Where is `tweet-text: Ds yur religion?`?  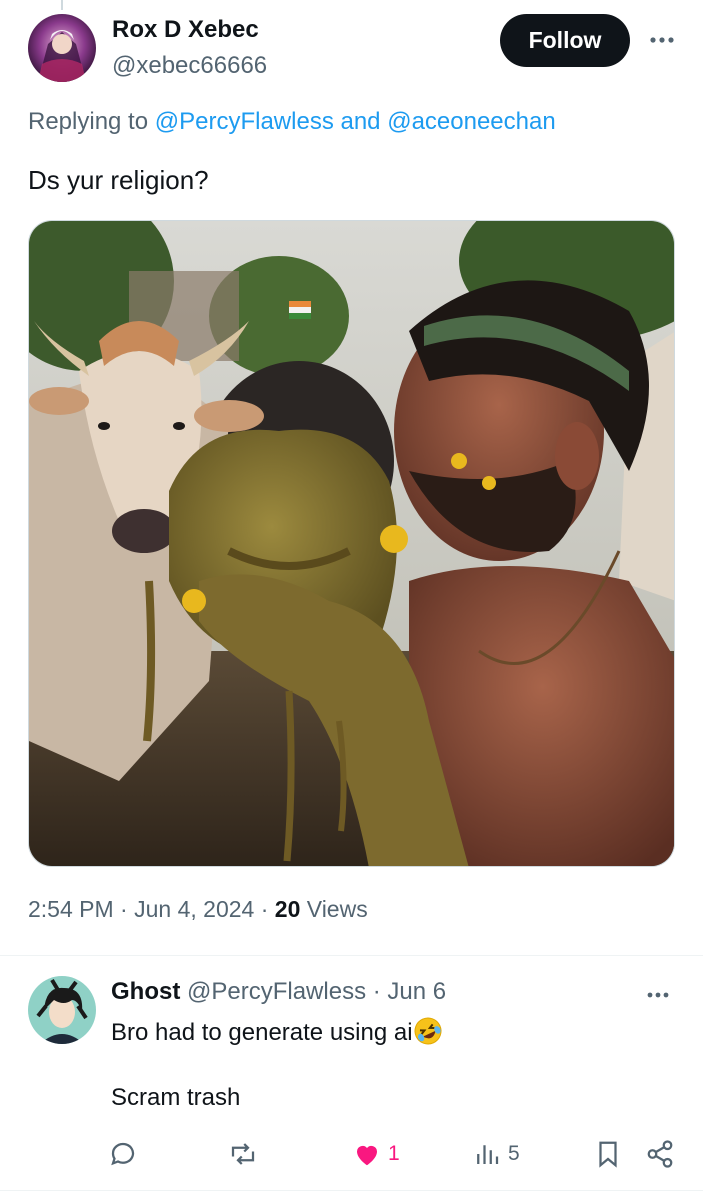
tweet-text: Ds yur religion? is located at coordinates (118, 180).